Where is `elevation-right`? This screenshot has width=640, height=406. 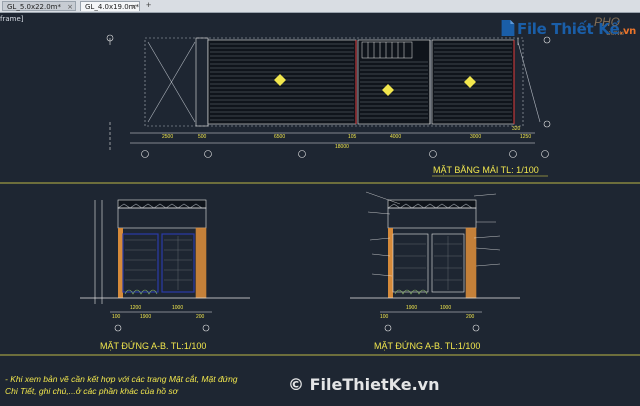
elevation-right is located at coordinates (435, 261).